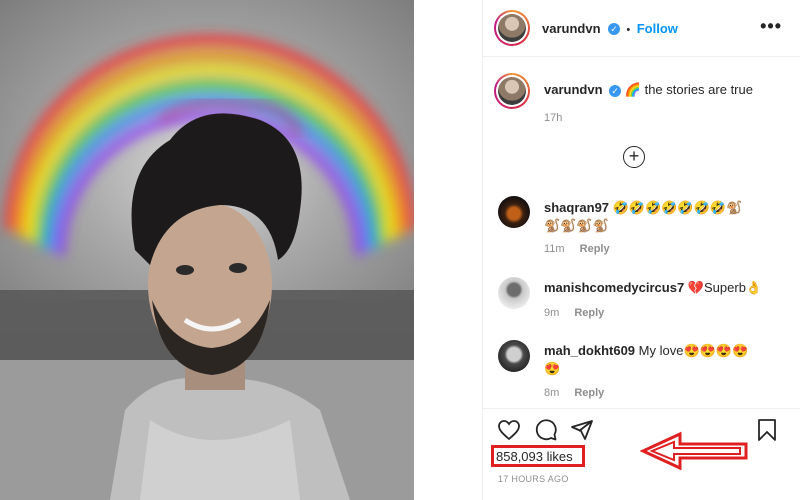  What do you see at coordinates (534, 456) in the screenshot?
I see `likes-count: 858,093 likes` at bounding box center [534, 456].